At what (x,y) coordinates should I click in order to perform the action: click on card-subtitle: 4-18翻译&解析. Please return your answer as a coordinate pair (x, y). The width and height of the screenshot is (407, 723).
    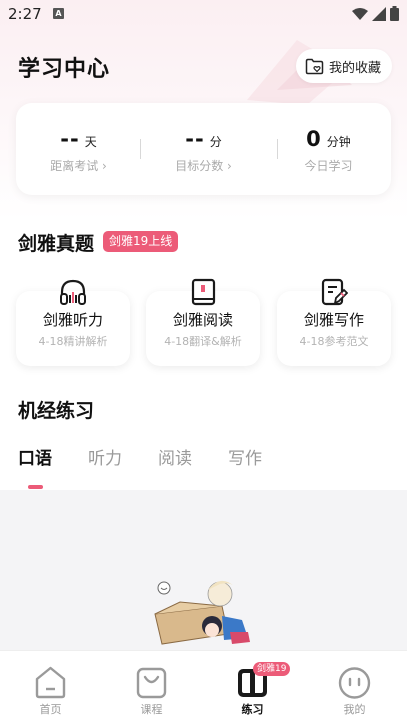
    Looking at the image, I should click on (203, 341).